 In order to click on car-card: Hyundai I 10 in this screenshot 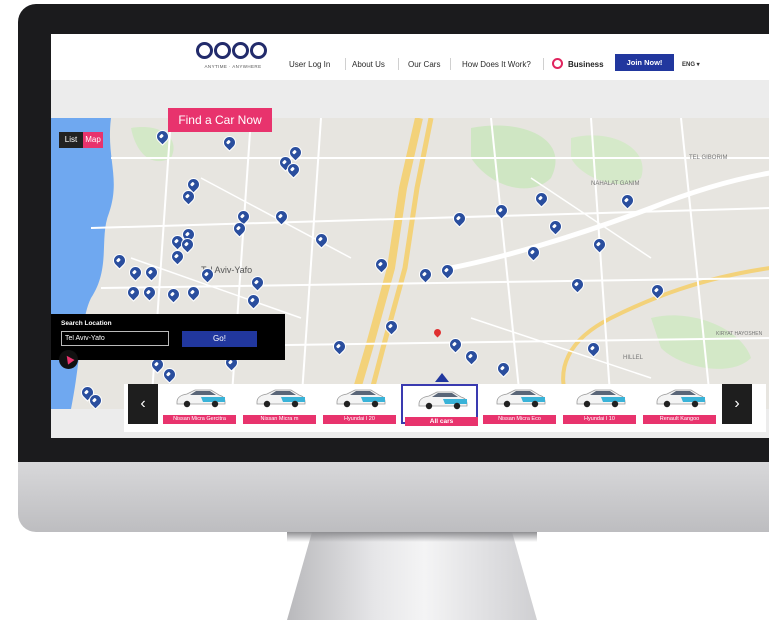, I will do `click(599, 404)`.